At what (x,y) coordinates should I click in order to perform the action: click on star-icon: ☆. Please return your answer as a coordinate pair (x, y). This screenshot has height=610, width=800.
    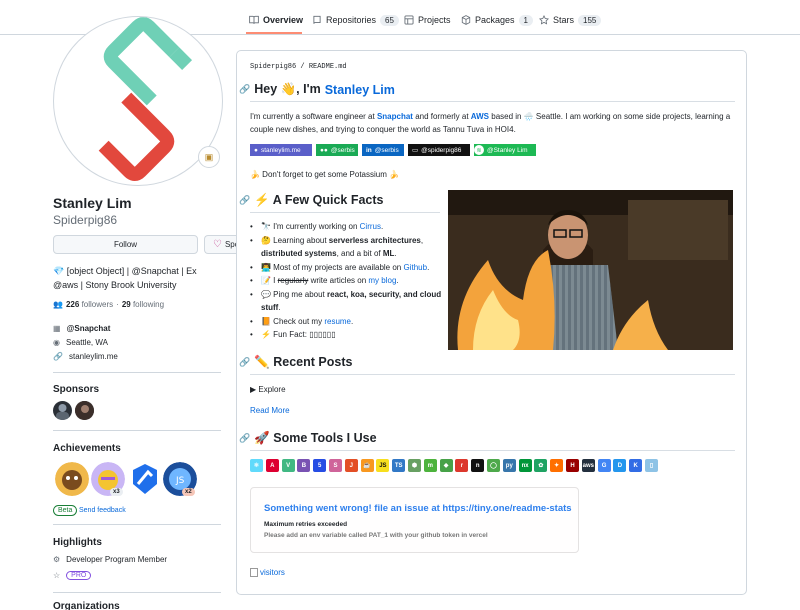
    Looking at the image, I should click on (57, 575).